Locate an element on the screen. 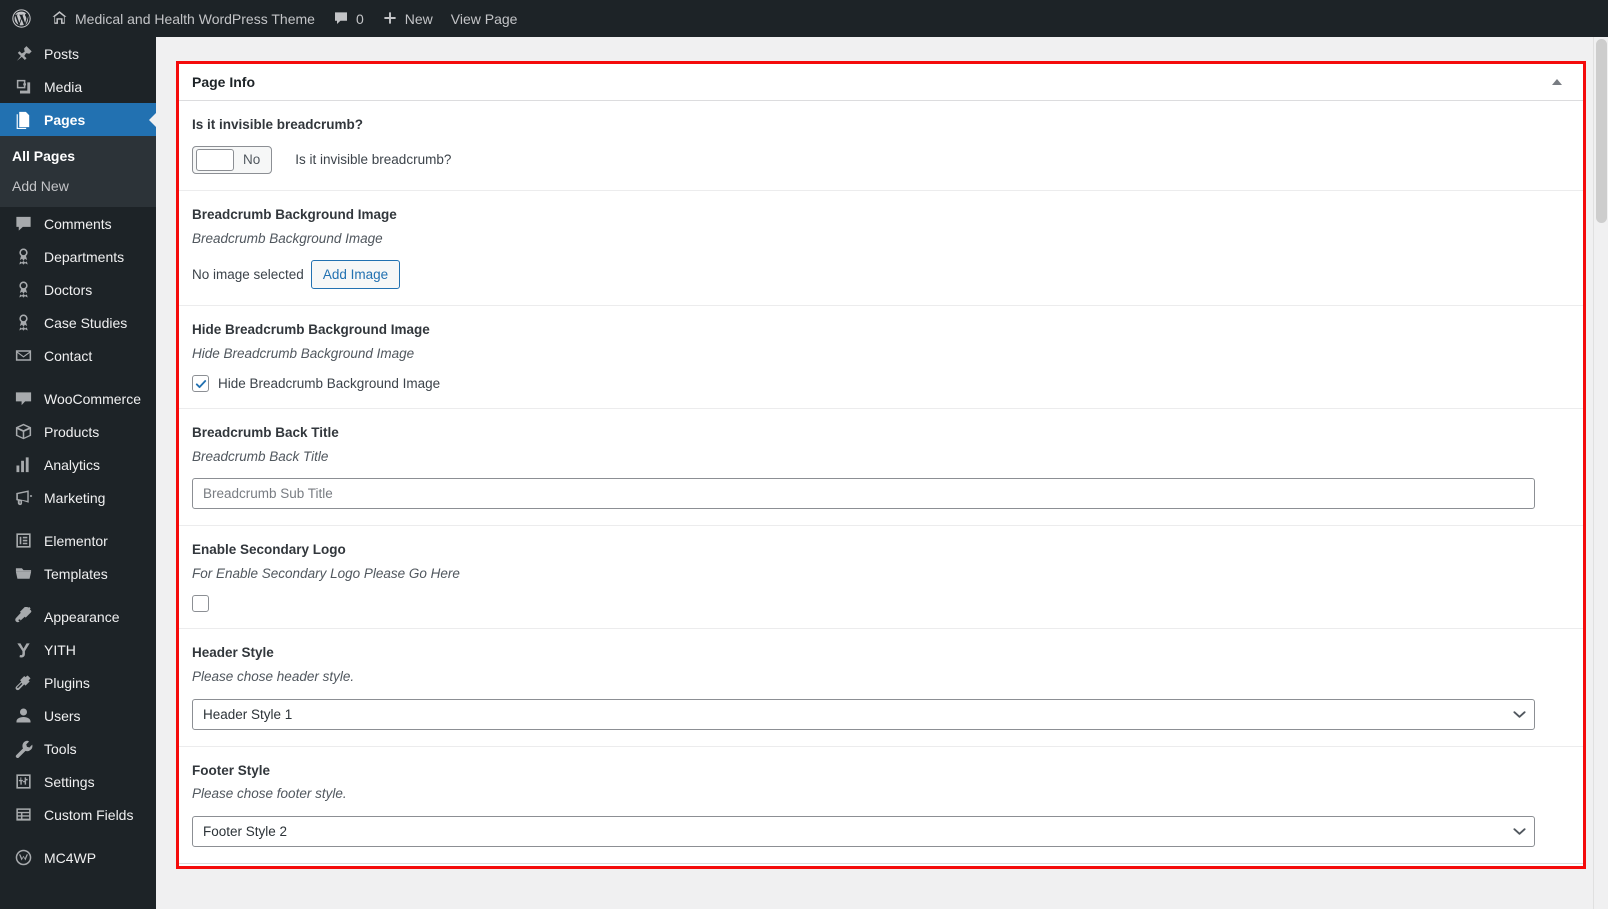  sidebar-item-label: WooCommerce is located at coordinates (92, 398).